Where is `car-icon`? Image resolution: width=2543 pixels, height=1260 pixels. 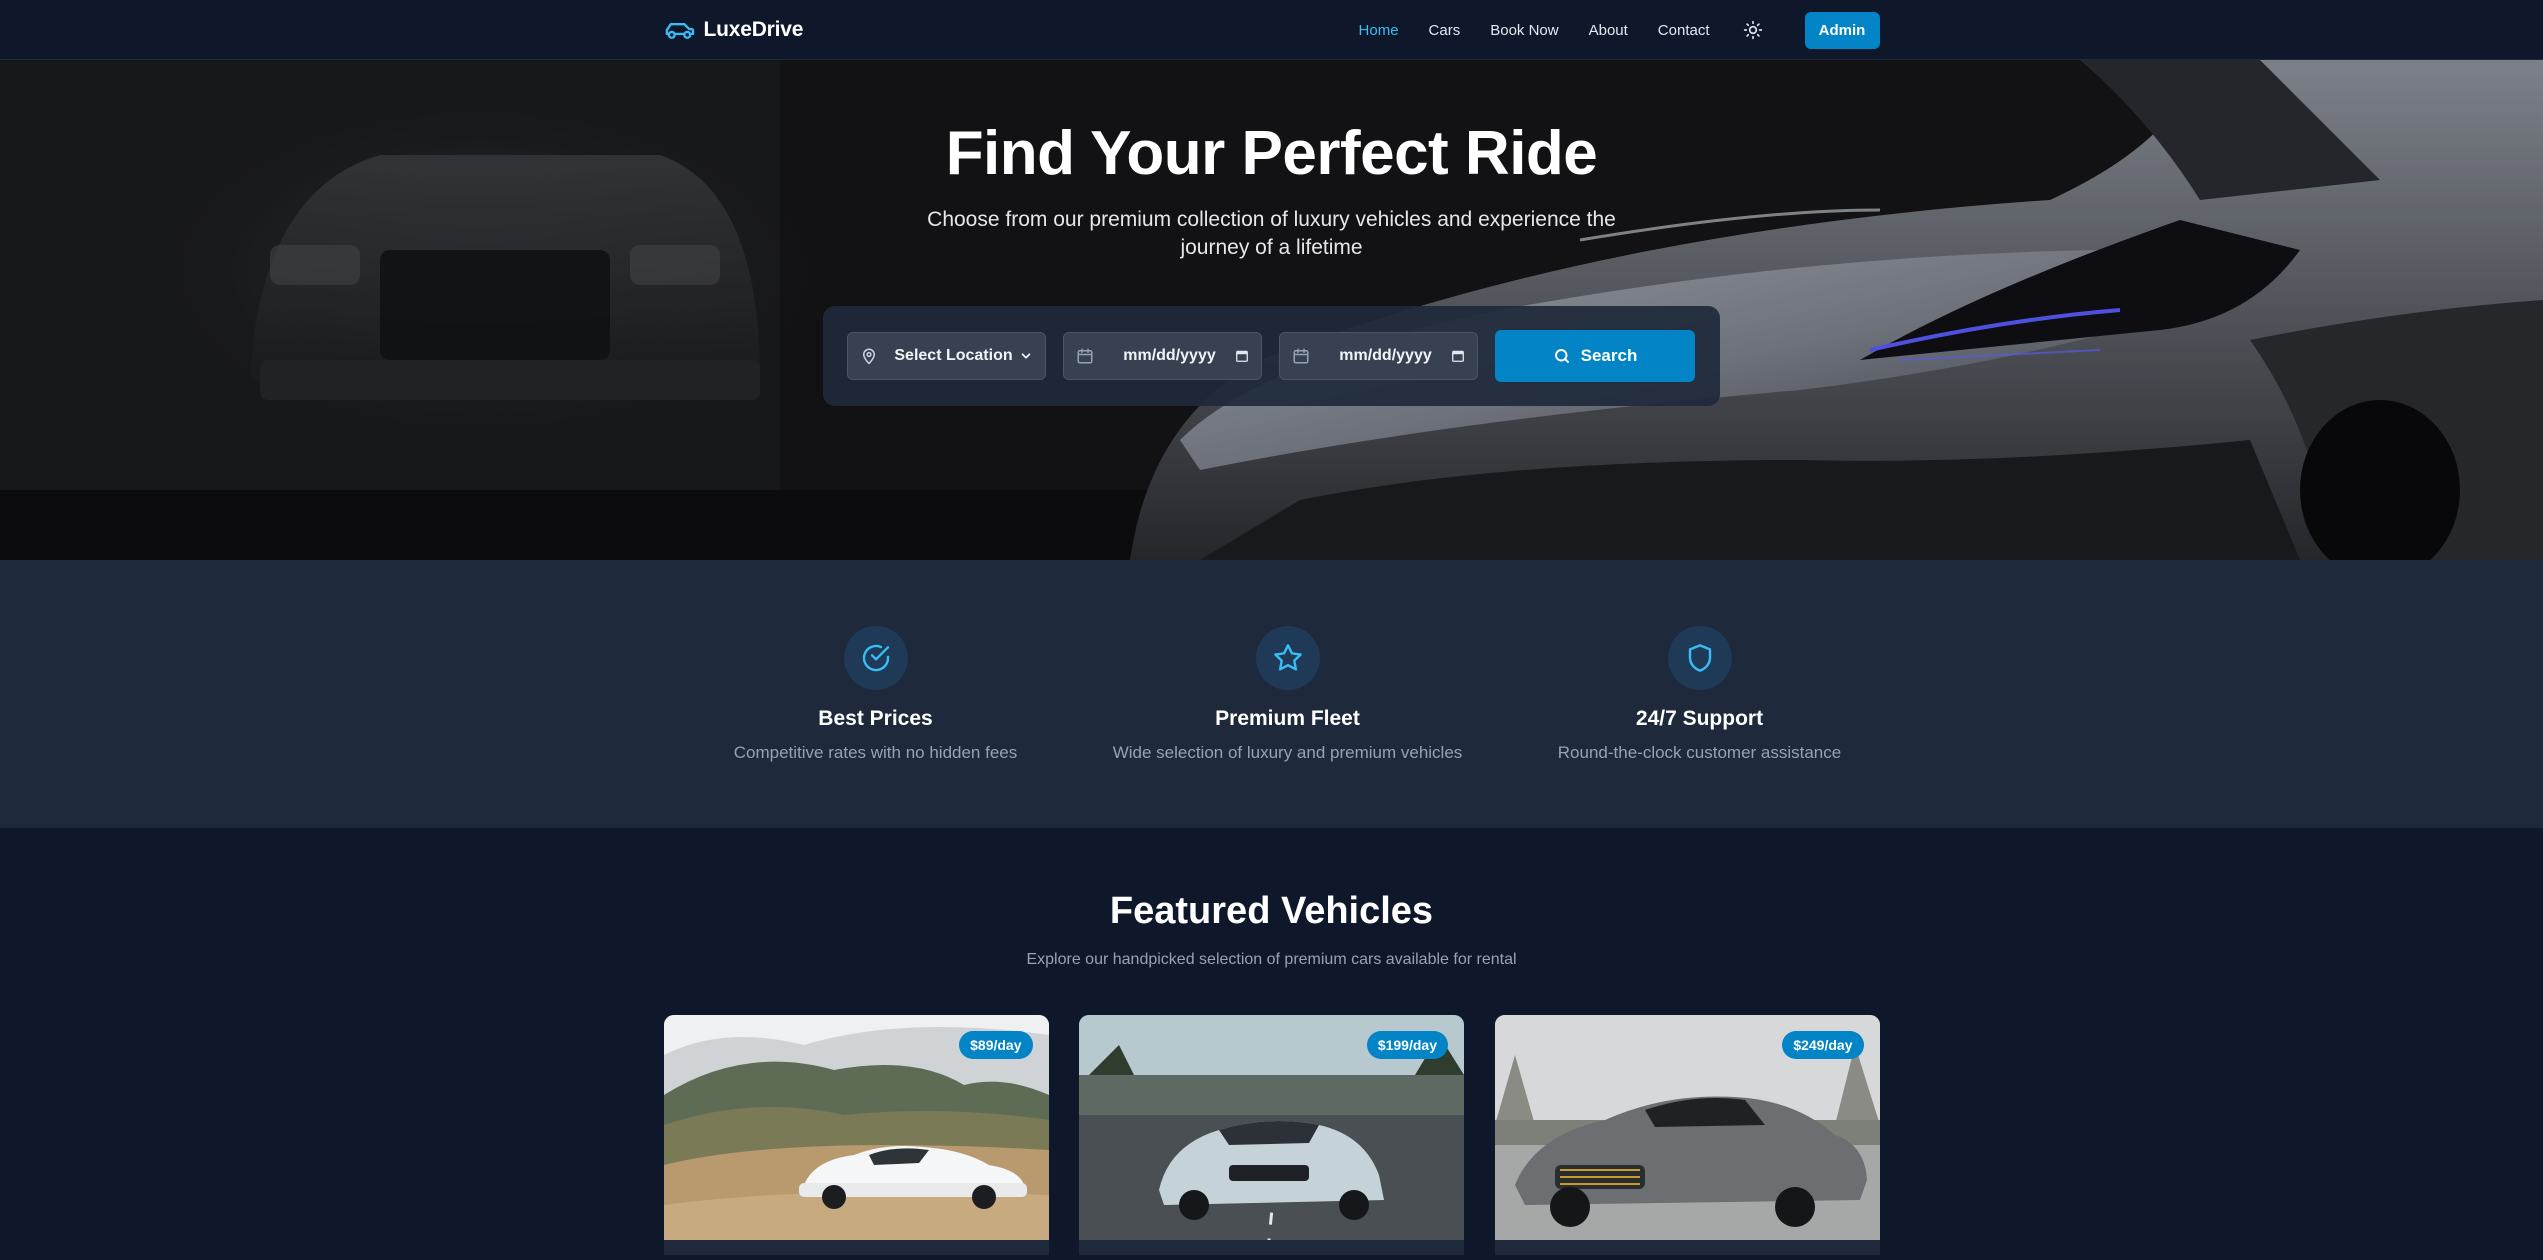
car-icon is located at coordinates (679, 31).